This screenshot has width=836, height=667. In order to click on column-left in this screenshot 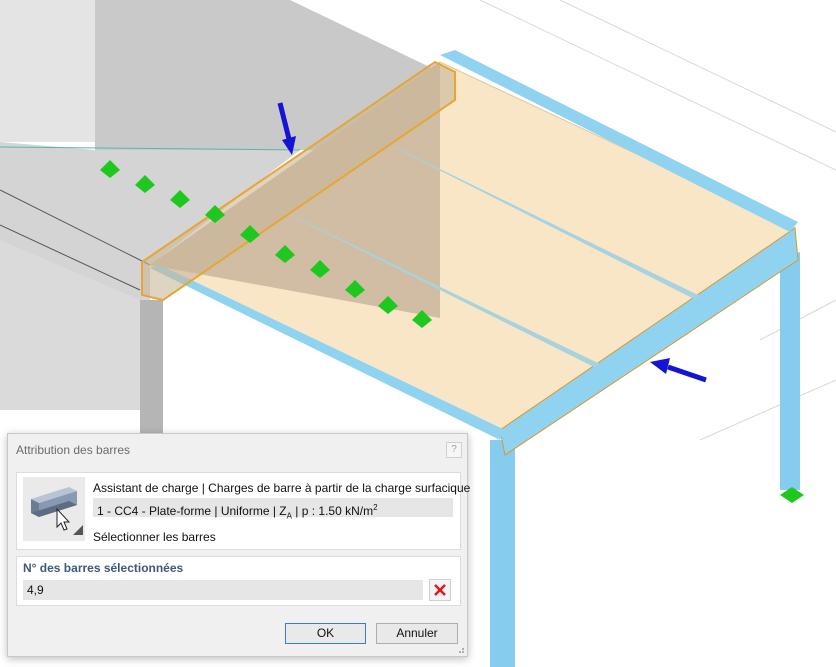, I will do `click(151, 367)`.